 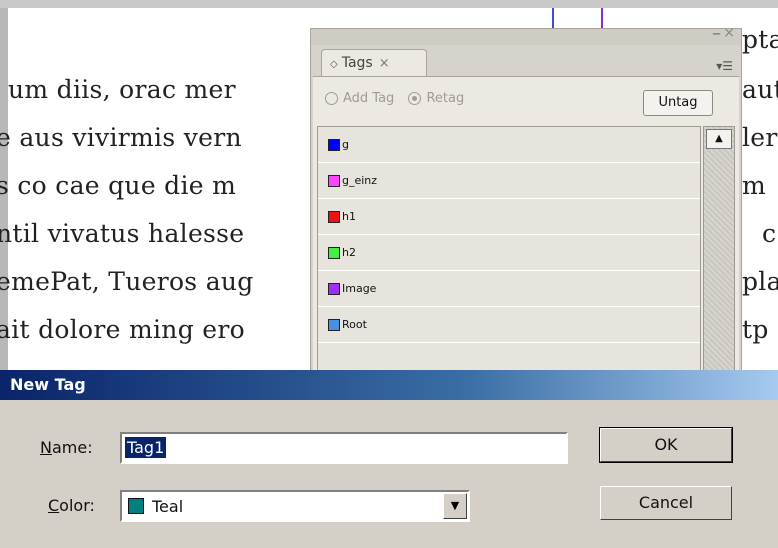 I want to click on add-tag-radio, so click(x=331, y=98).